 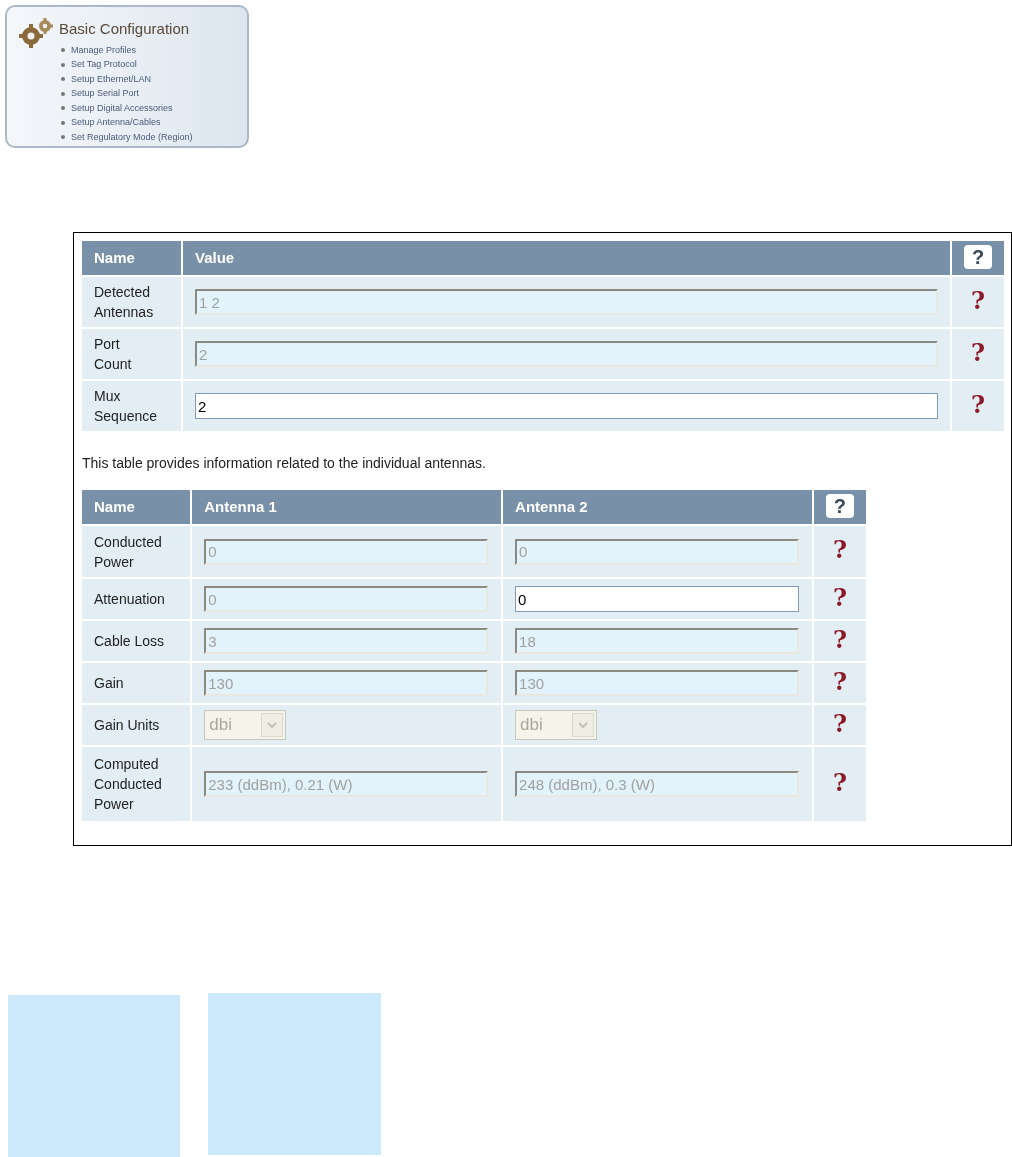 I want to click on row-label: Port Count, so click(x=131, y=354).